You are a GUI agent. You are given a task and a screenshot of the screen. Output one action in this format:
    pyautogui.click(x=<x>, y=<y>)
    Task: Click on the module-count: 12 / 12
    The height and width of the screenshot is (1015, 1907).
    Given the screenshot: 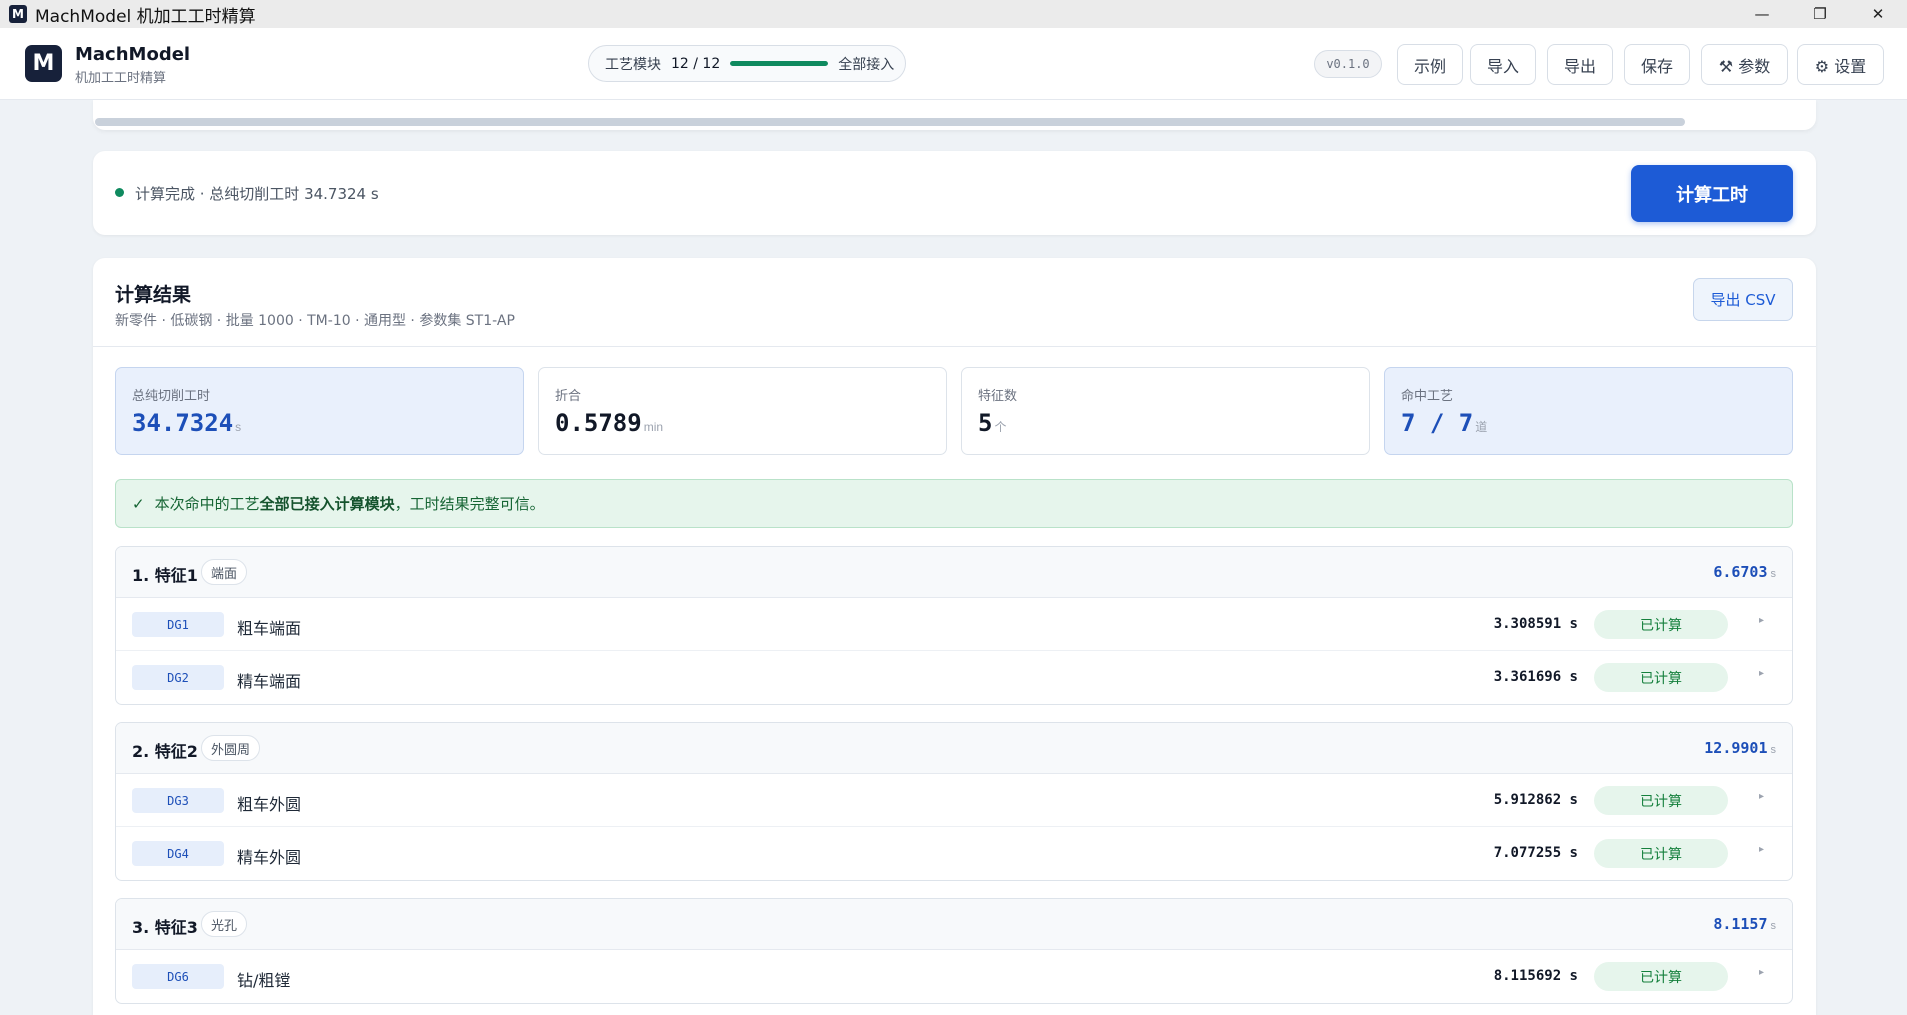 What is the action you would take?
    pyautogui.click(x=696, y=63)
    